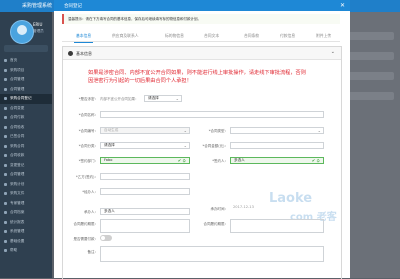 This screenshot has width=400, height=279. Describe the element at coordinates (277, 160) in the screenshot. I see `person-input: 多选人 ✔ ⛭` at that location.